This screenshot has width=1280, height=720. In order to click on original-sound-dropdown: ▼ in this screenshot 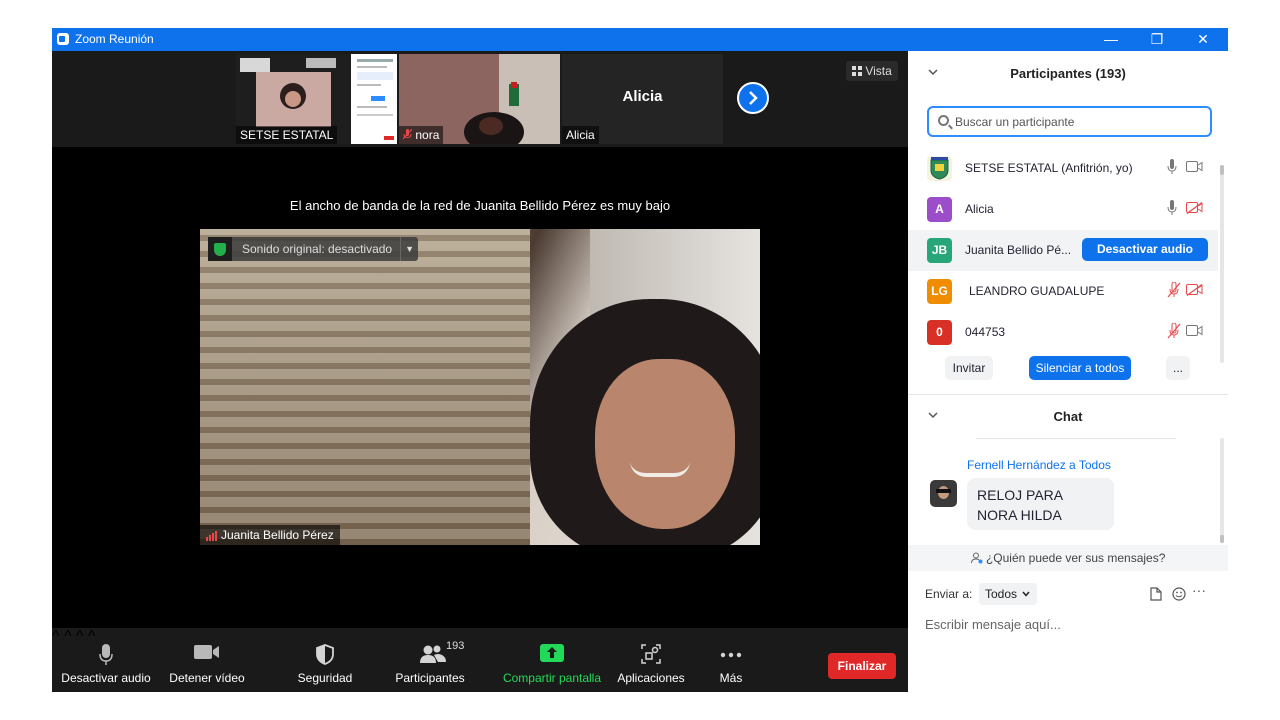, I will do `click(409, 249)`.